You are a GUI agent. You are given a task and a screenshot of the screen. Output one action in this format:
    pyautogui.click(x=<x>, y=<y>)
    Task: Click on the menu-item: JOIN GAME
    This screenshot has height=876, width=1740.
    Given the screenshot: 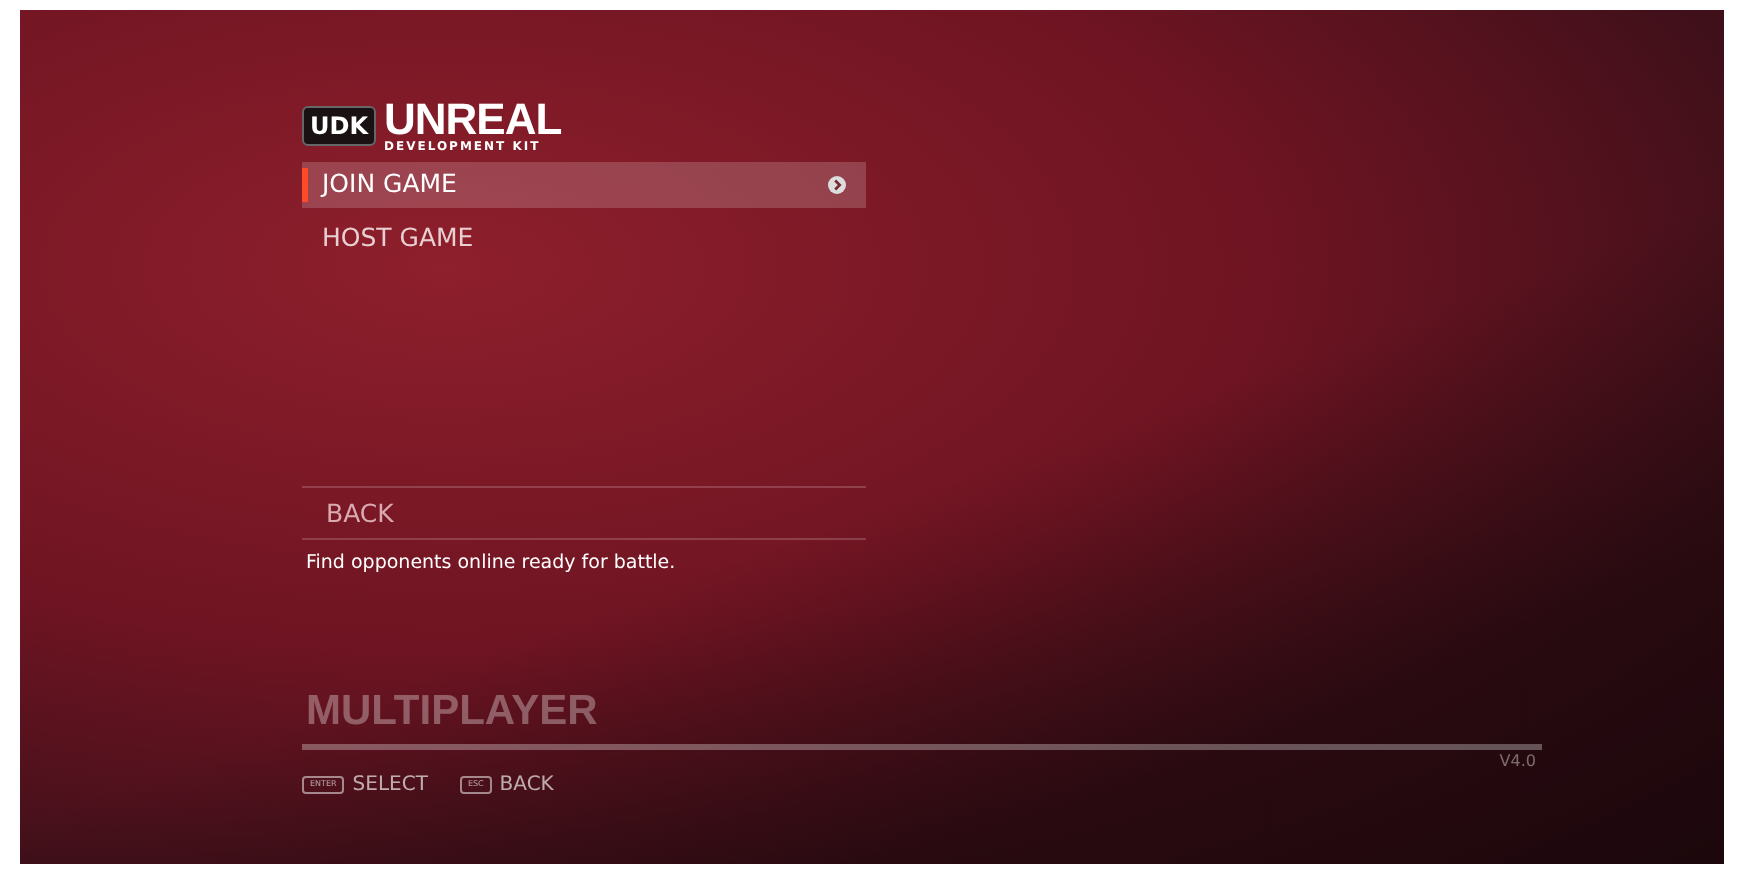 What is the action you would take?
    pyautogui.click(x=584, y=185)
    